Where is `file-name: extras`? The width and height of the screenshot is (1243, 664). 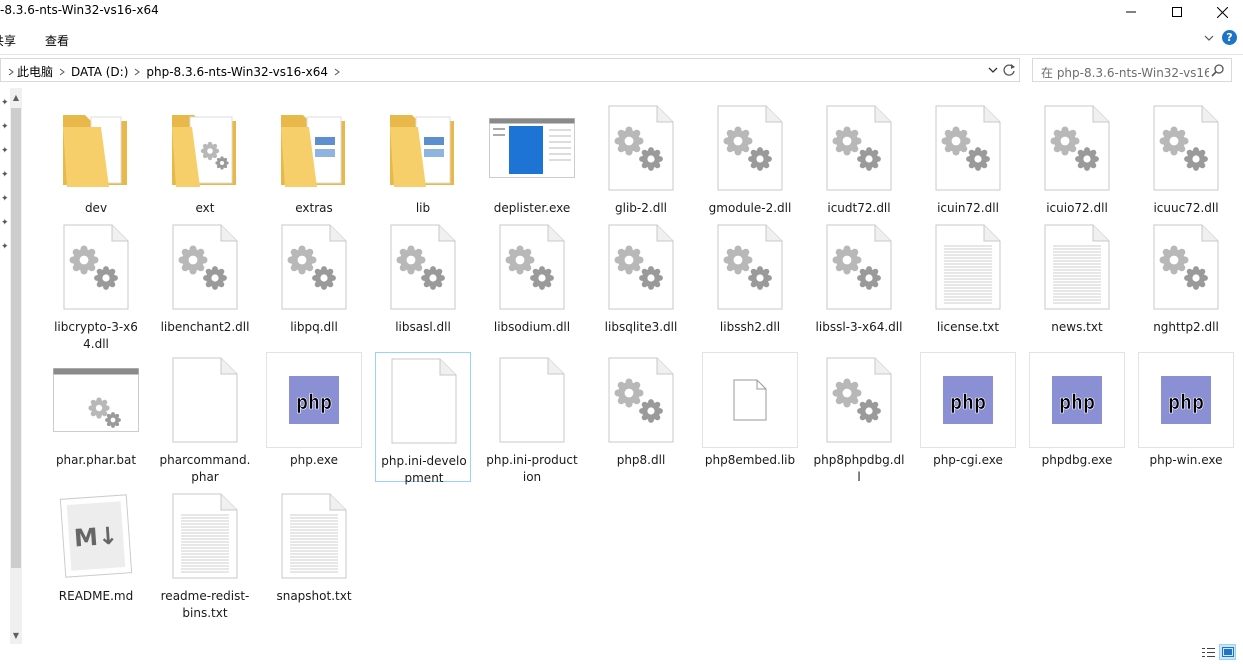
file-name: extras is located at coordinates (314, 208).